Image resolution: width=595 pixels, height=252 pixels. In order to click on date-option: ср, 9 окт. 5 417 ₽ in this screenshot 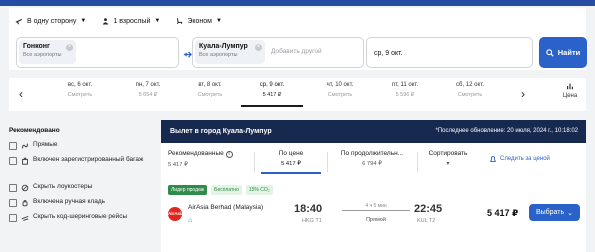, I will do `click(272, 94)`.